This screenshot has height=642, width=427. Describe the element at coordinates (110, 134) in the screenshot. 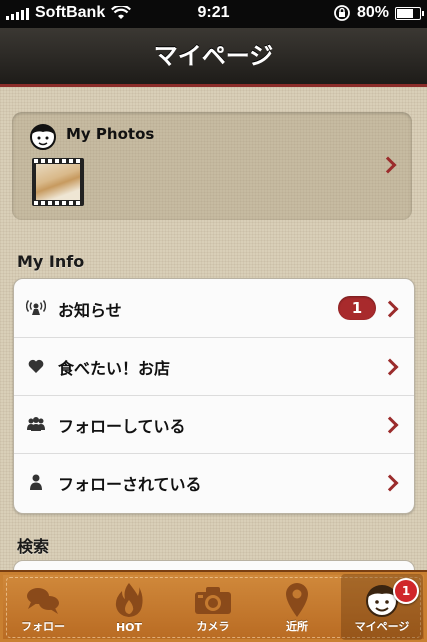

I see `my-photos-label: My Photos` at that location.